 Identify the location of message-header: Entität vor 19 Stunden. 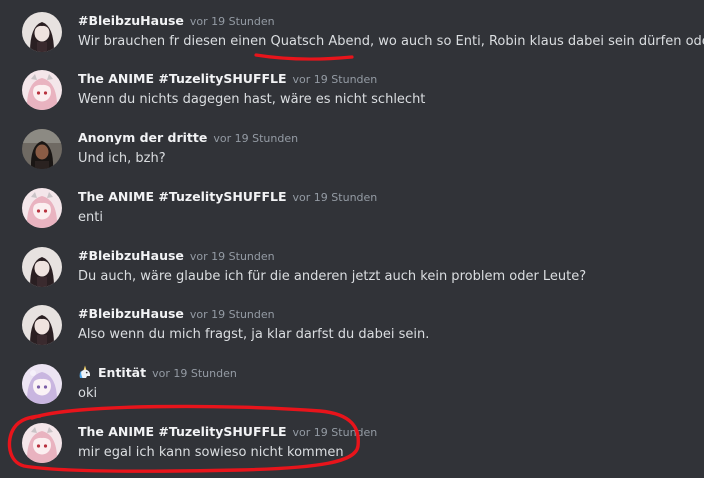
(157, 373).